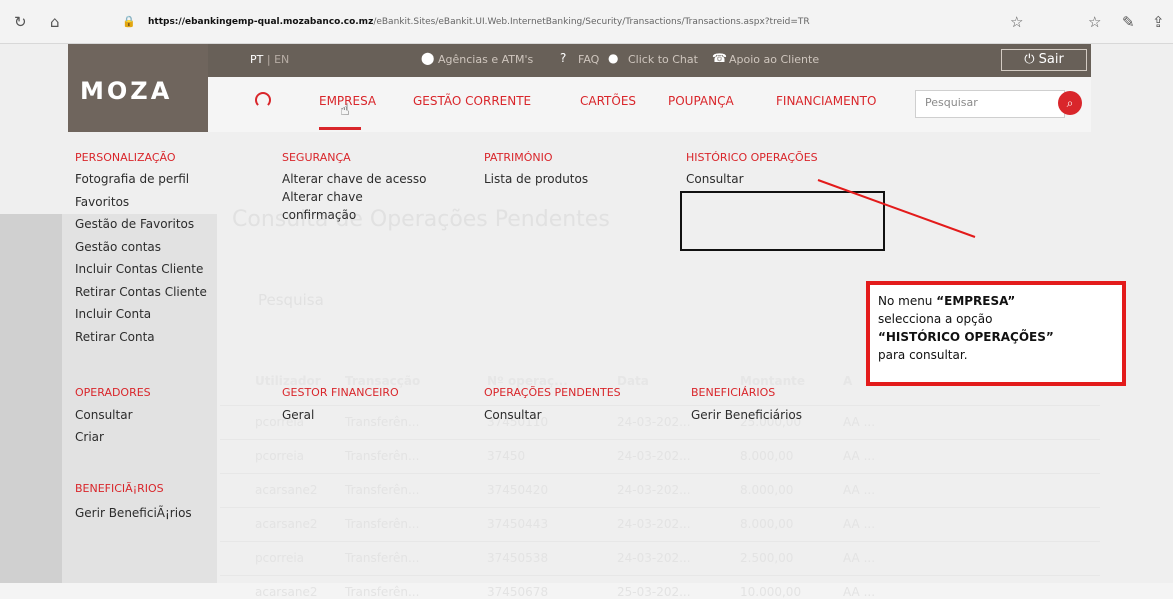  I want to click on lock-icon: 🔒, so click(129, 21).